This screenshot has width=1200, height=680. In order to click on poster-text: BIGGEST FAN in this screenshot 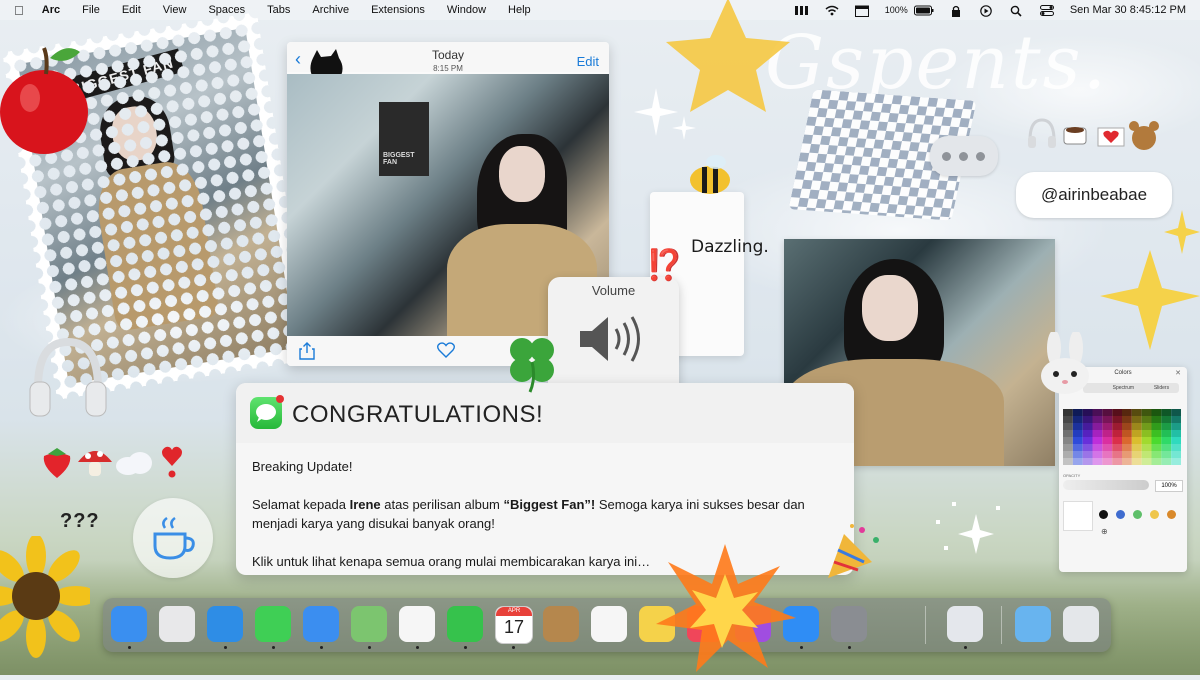, I will do `click(399, 159)`.